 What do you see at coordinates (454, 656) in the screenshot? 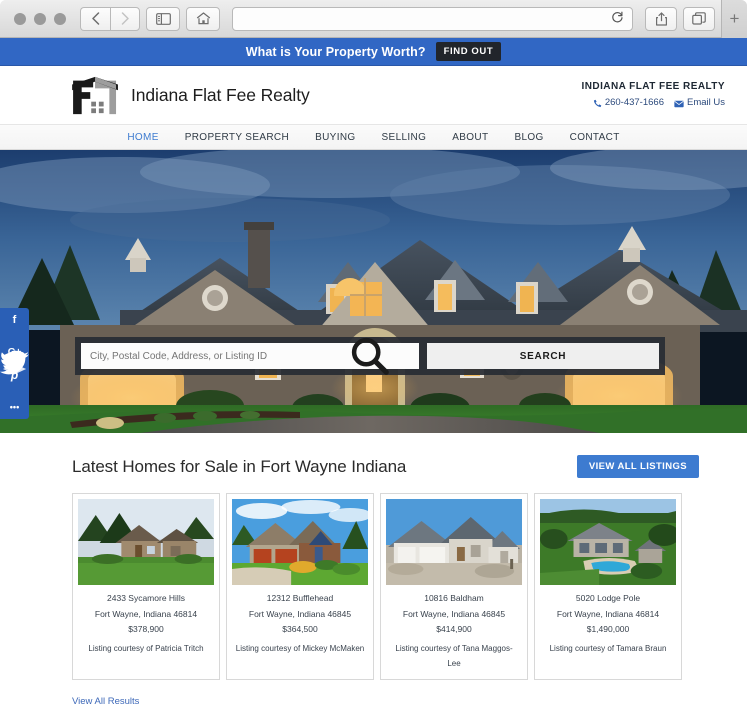
I see `listing-courtesy: Listing courtesy of Tana Maggos-Lee` at bounding box center [454, 656].